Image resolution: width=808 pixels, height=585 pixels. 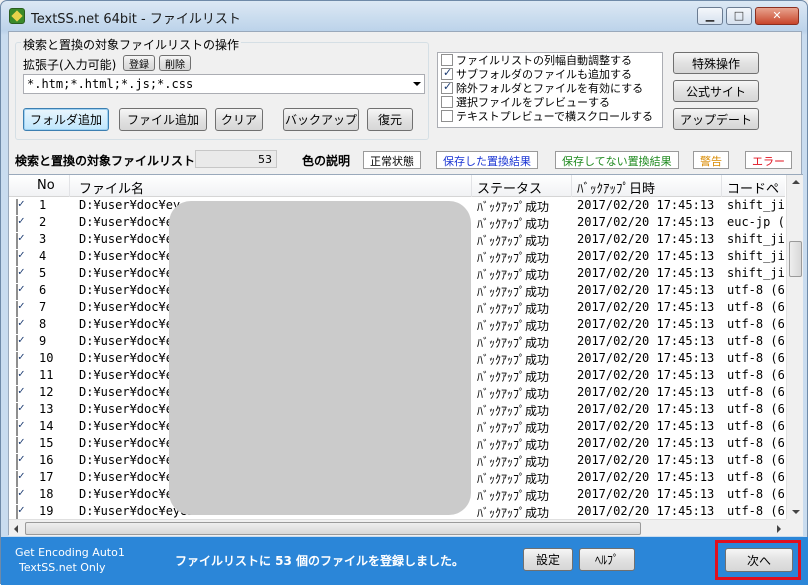 I want to click on minimize-button: ▁, so click(x=710, y=16).